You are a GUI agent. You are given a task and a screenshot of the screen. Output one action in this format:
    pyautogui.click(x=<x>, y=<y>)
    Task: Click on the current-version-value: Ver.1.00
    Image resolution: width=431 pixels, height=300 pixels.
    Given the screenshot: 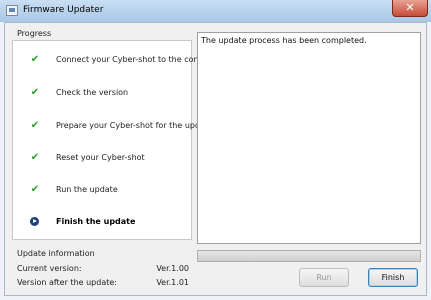 What is the action you would take?
    pyautogui.click(x=172, y=268)
    